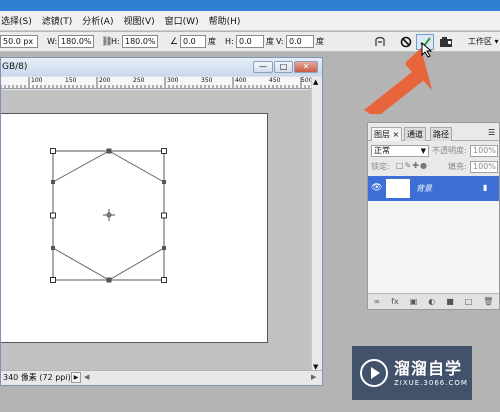 The image size is (500, 412). What do you see at coordinates (37, 80) in the screenshot?
I see `ruler-label: 100` at bounding box center [37, 80].